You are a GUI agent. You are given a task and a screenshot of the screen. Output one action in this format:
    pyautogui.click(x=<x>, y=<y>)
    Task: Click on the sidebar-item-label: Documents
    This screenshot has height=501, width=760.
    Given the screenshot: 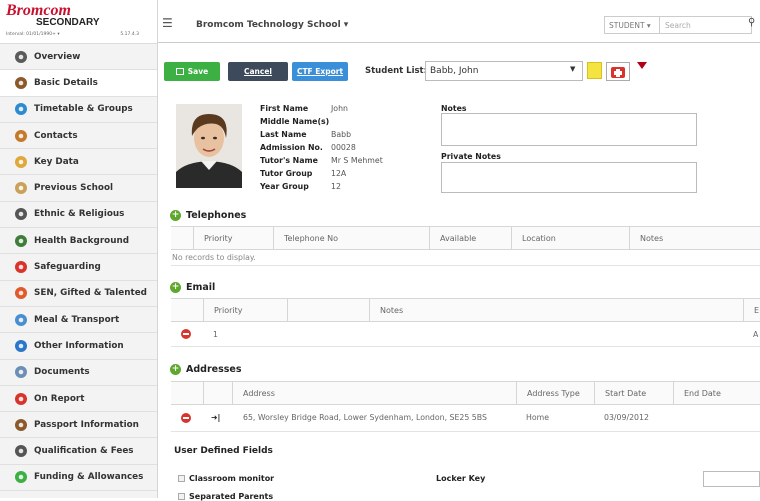 What is the action you would take?
    pyautogui.click(x=62, y=372)
    